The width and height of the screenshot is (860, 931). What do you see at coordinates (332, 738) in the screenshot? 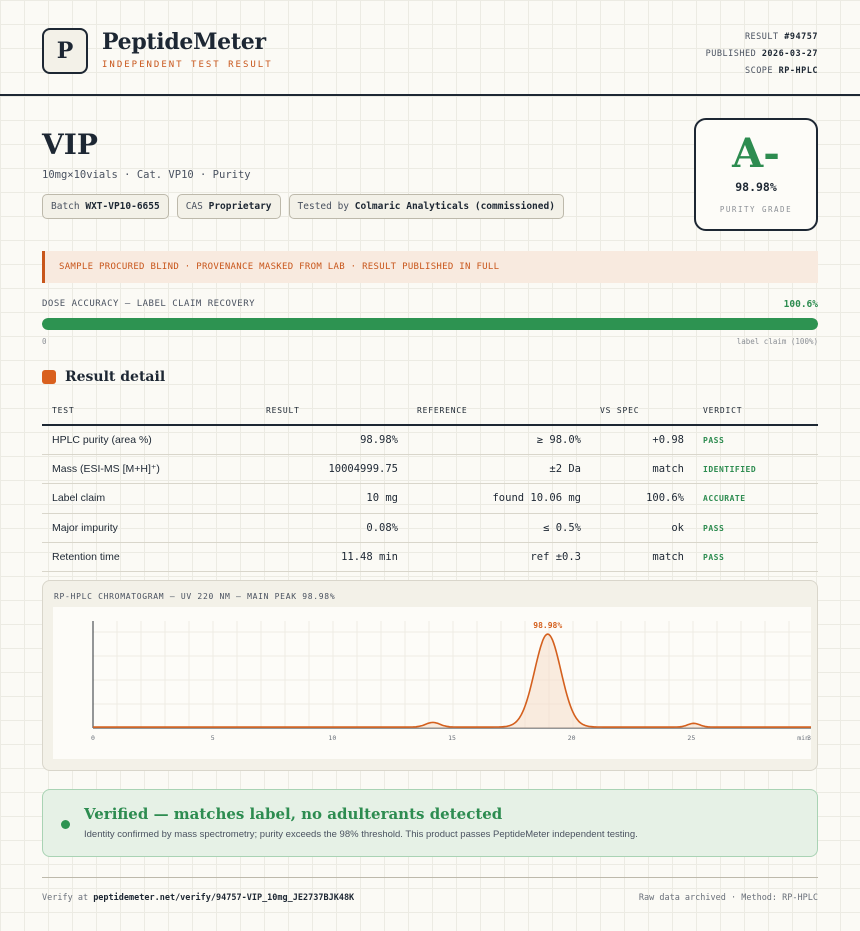
I see `x-tick-label: 10` at bounding box center [332, 738].